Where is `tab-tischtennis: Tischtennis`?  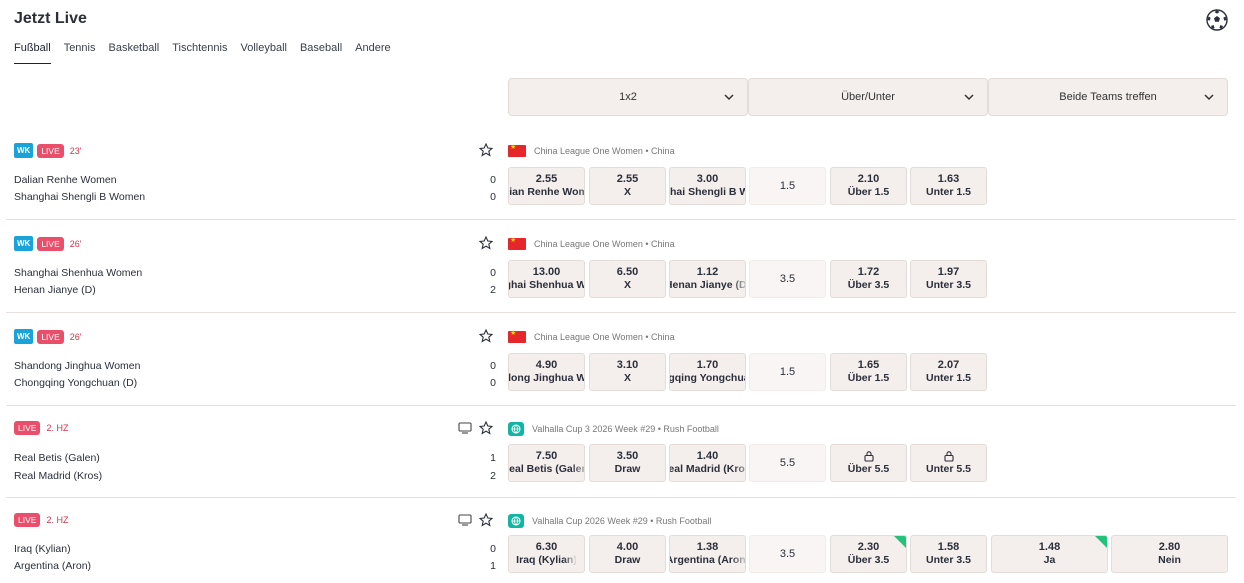 tab-tischtennis: Tischtennis is located at coordinates (199, 53).